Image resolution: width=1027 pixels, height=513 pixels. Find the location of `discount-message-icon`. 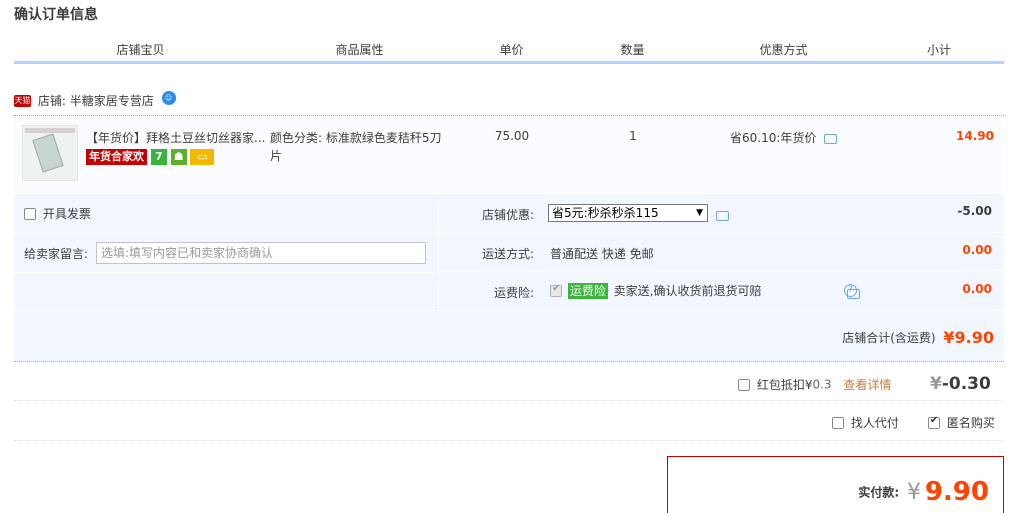

discount-message-icon is located at coordinates (722, 215).